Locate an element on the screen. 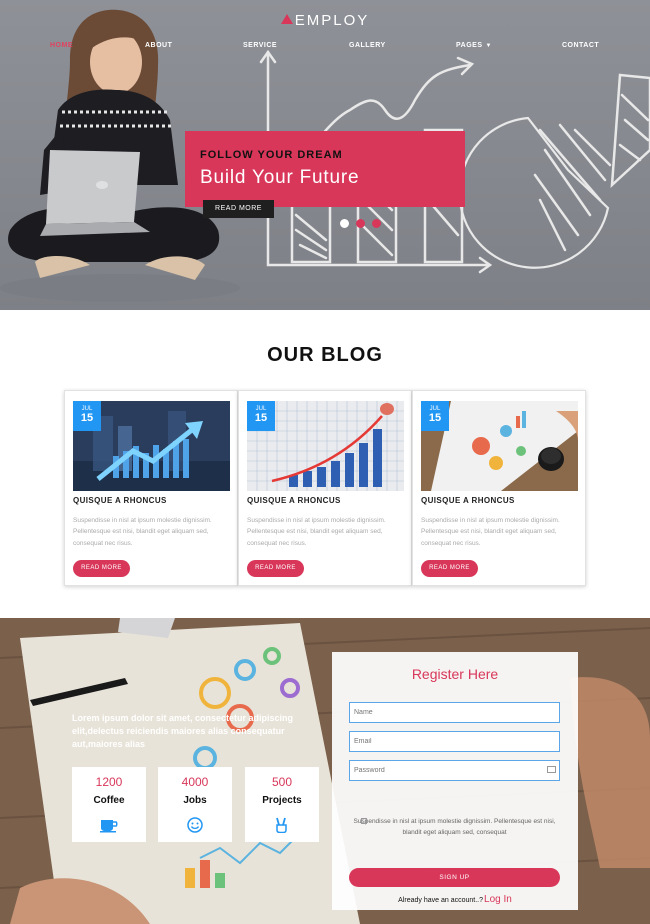 The width and height of the screenshot is (650, 924). hero-caption: FOLLOW YOUR DREAM Build Your Future is located at coordinates (325, 169).